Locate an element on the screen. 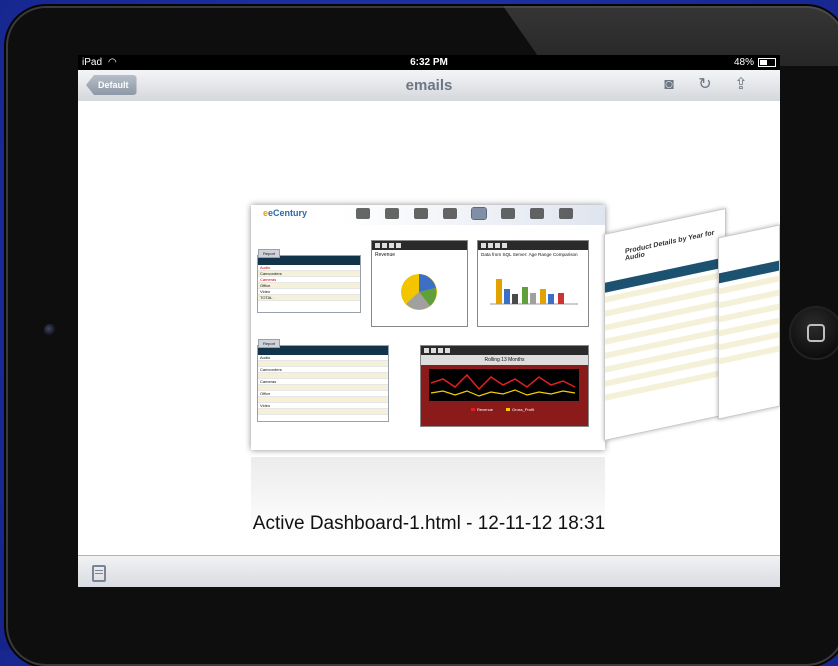  status-time: 6:32 PM is located at coordinates (429, 62).